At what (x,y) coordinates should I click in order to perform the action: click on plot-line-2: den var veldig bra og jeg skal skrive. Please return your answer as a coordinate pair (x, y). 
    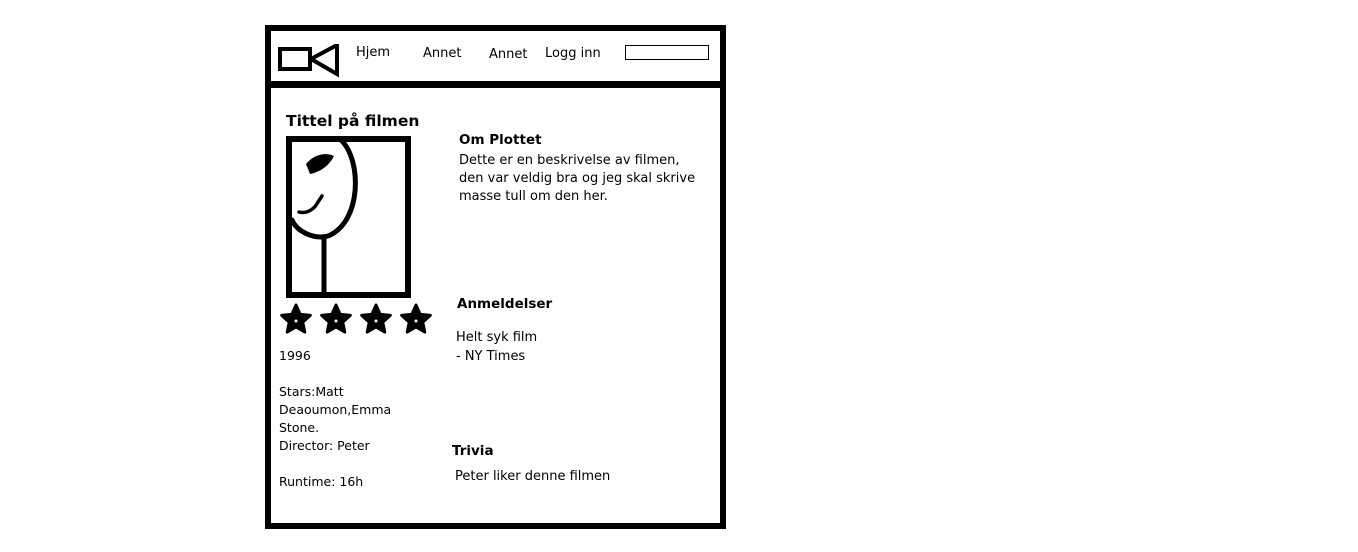
    Looking at the image, I should click on (577, 178).